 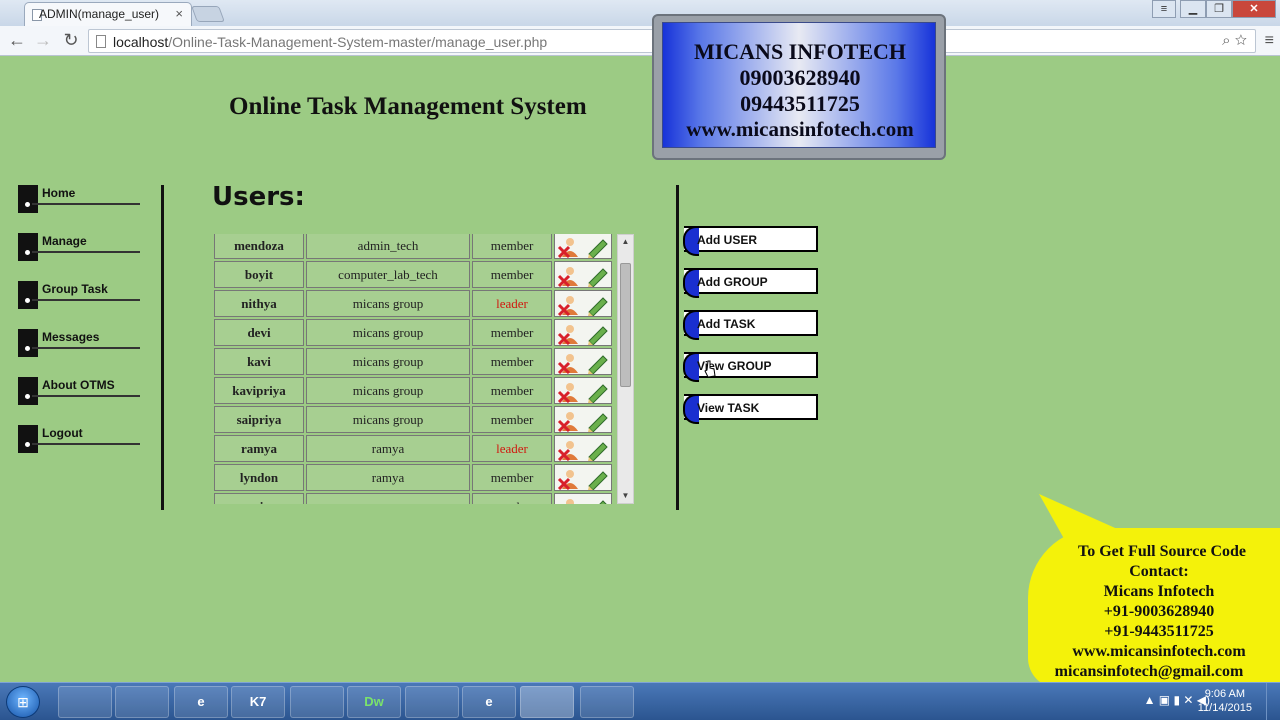 I want to click on k7-antivirus-icon: K7, so click(x=258, y=702).